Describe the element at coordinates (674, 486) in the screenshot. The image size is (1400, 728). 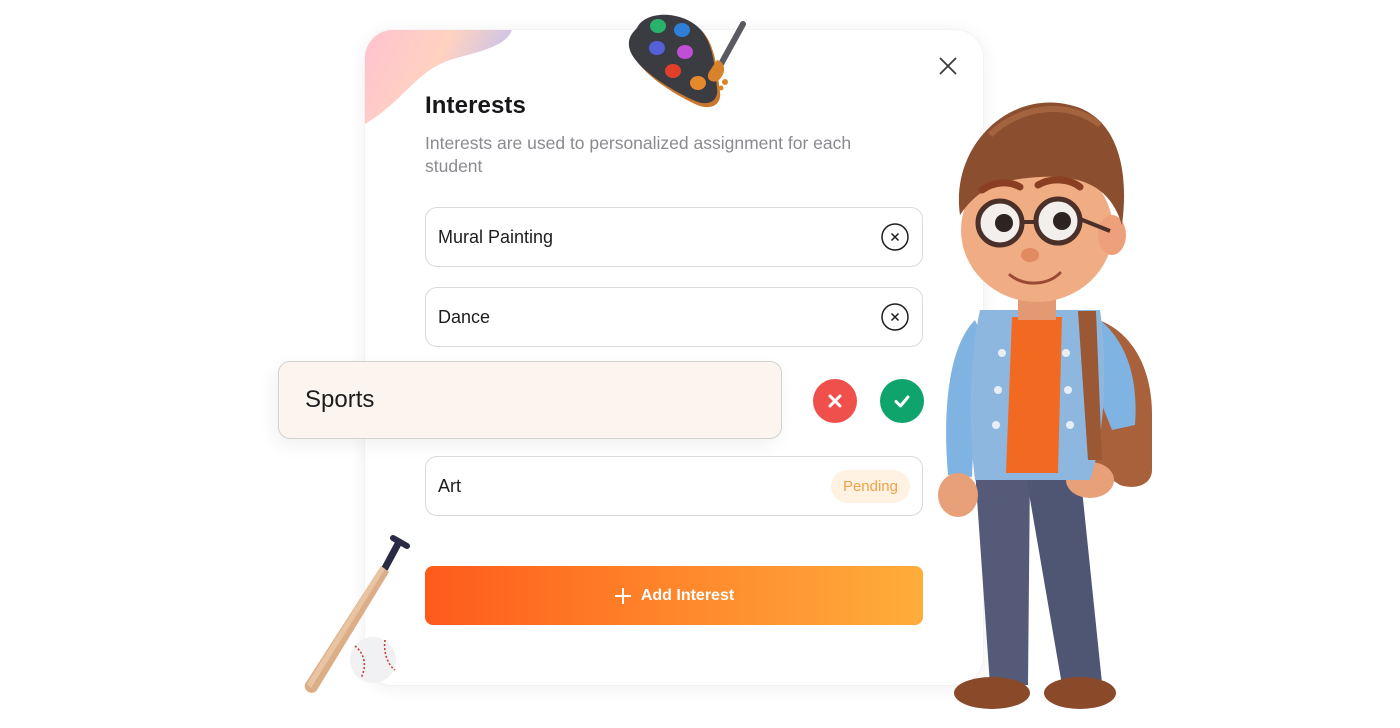
I see `interest-item: Art Pending` at that location.